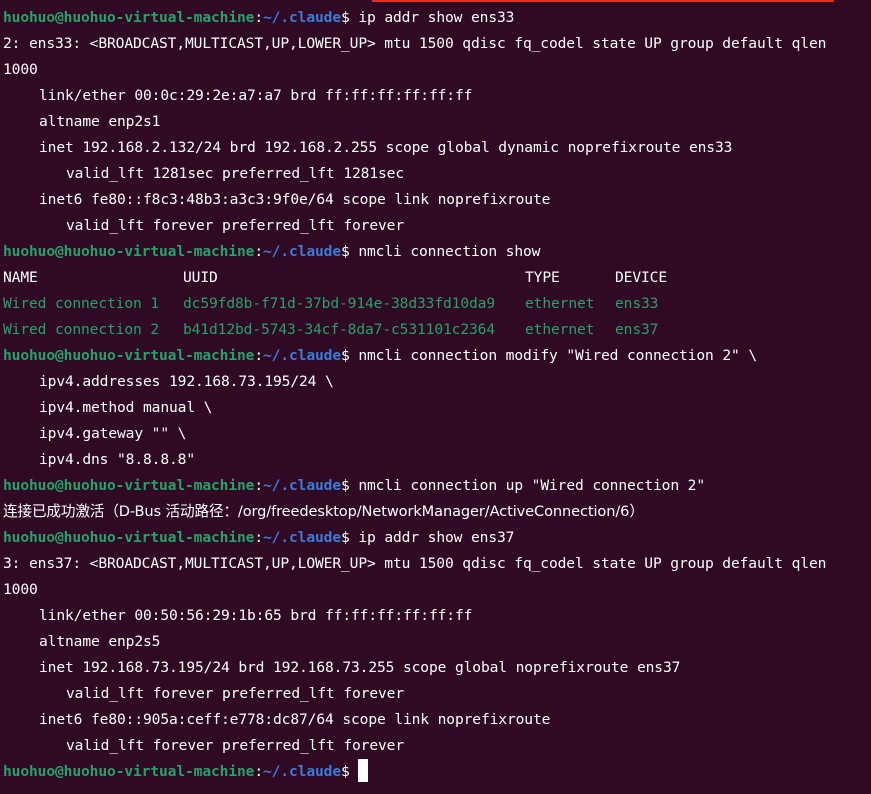  Describe the element at coordinates (641, 277) in the screenshot. I see `column-header-device: DEVICE` at that location.